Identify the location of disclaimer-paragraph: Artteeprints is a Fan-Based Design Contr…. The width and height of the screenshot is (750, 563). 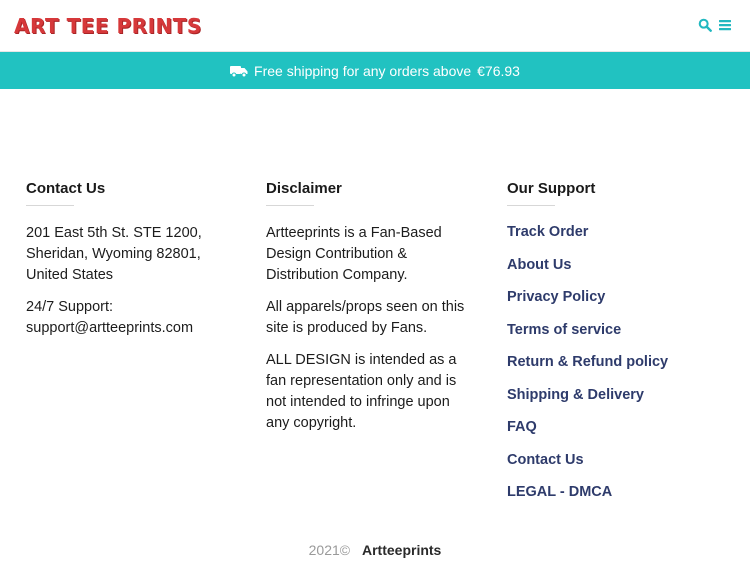
(354, 254).